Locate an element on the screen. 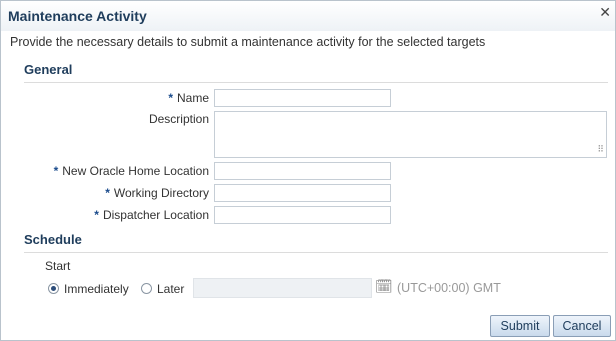  dispatcher-label-text: Dispatcher Location is located at coordinates (155, 215).